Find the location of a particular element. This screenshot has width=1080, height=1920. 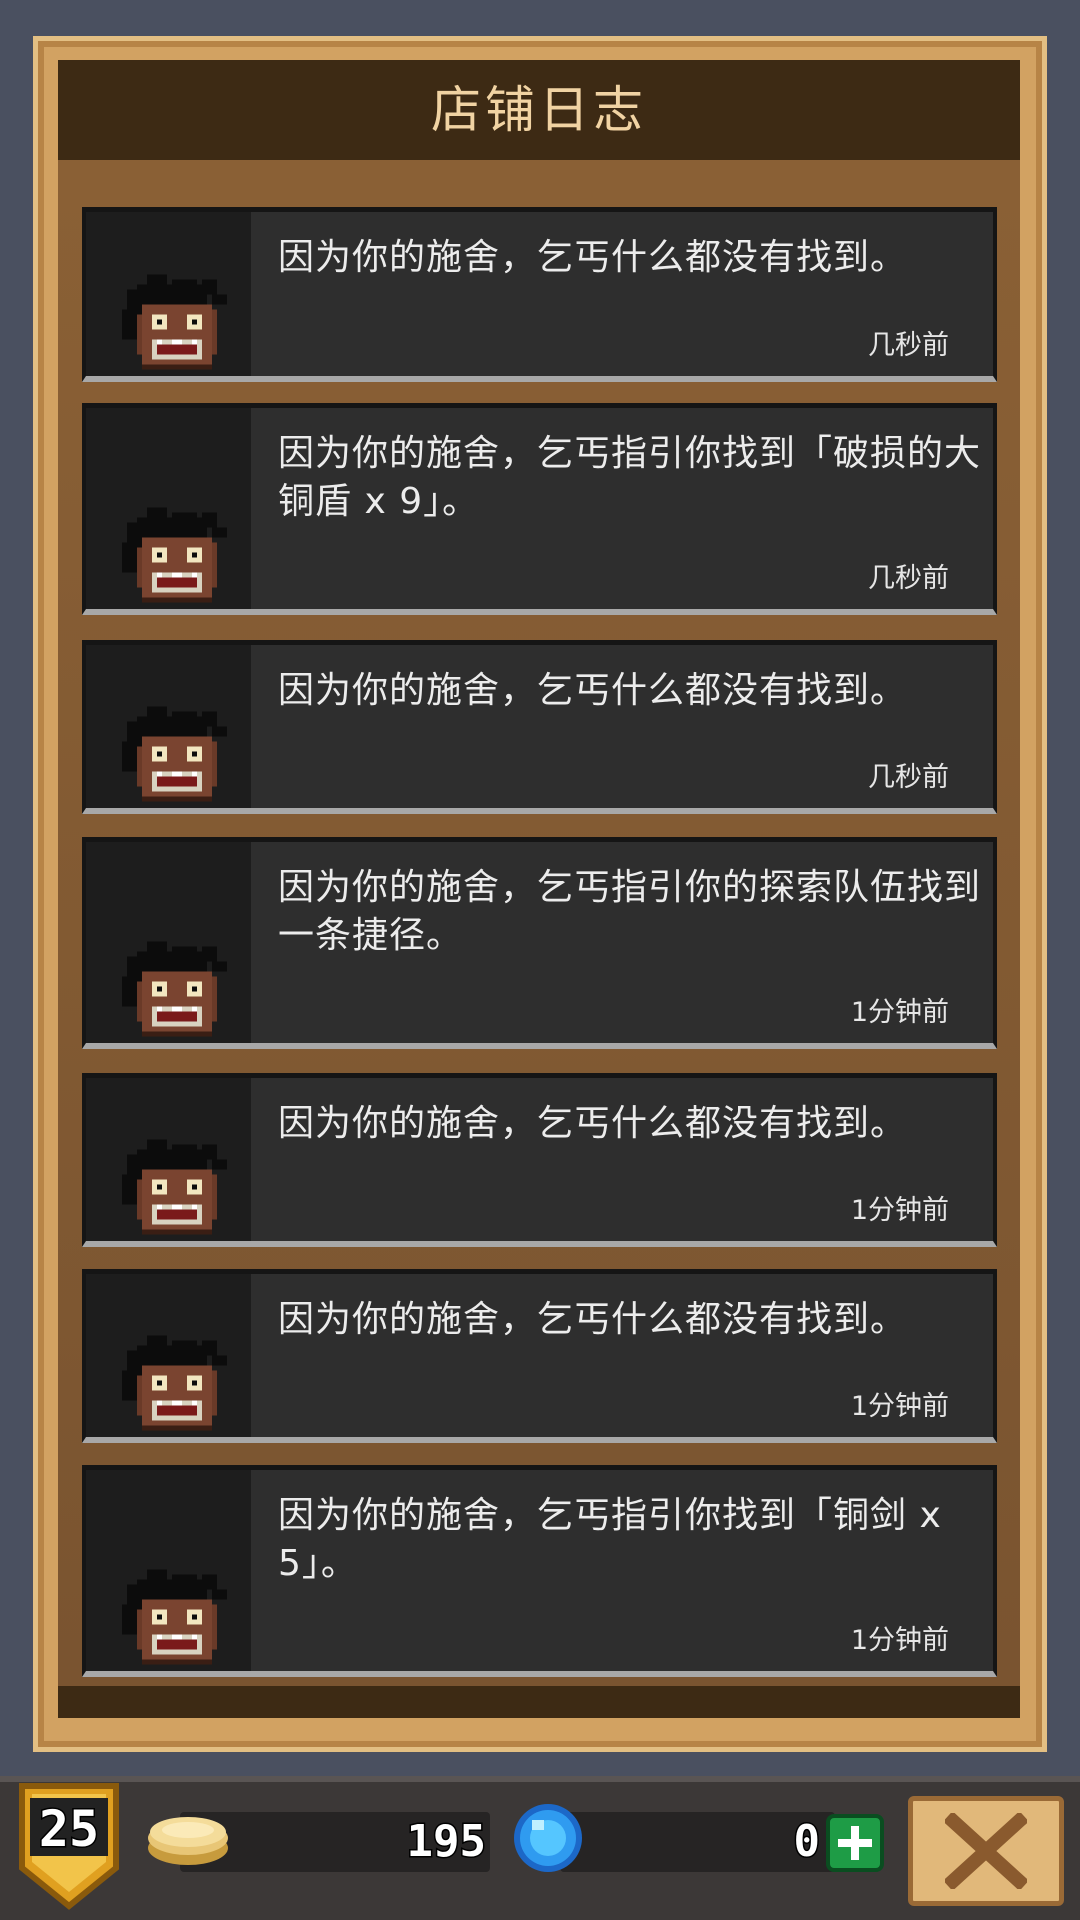

log-entry: 因为你的施舍，乞丐指引你的探索队伍找到一条捷径。 1分钟前 is located at coordinates (539, 943).